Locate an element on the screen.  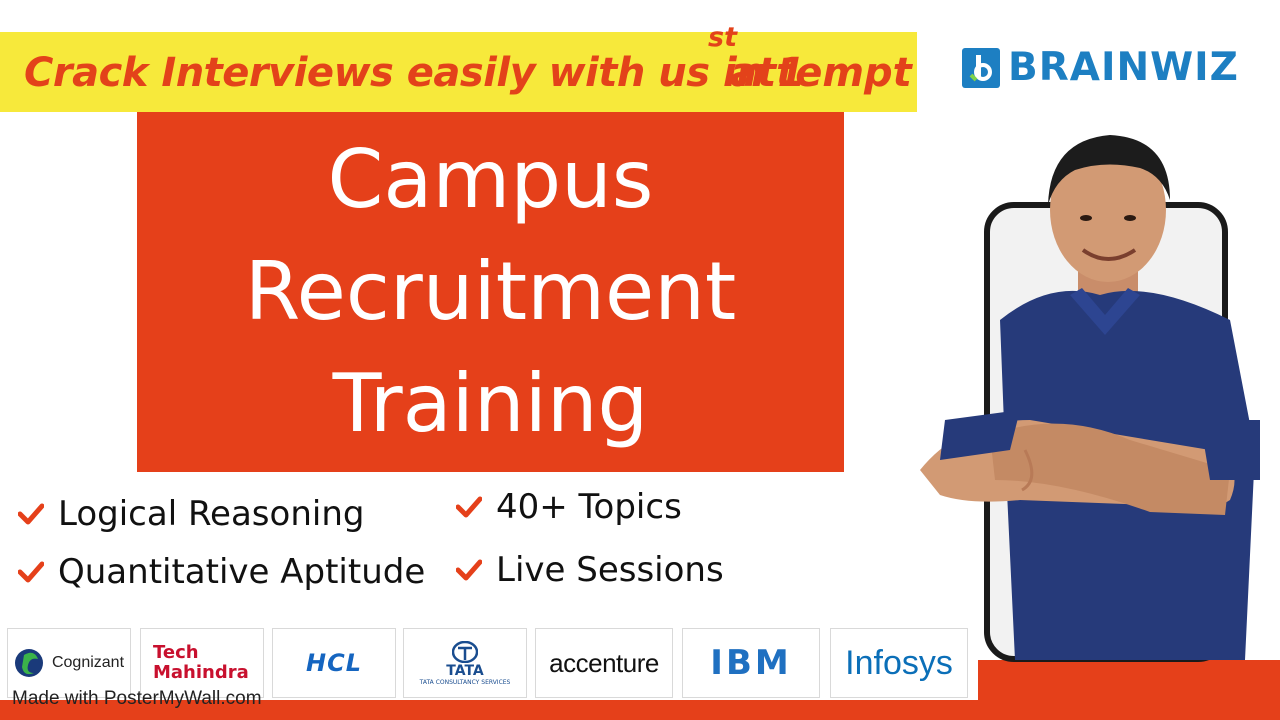
title-line-2: Recruitment is located at coordinates (490, 291).